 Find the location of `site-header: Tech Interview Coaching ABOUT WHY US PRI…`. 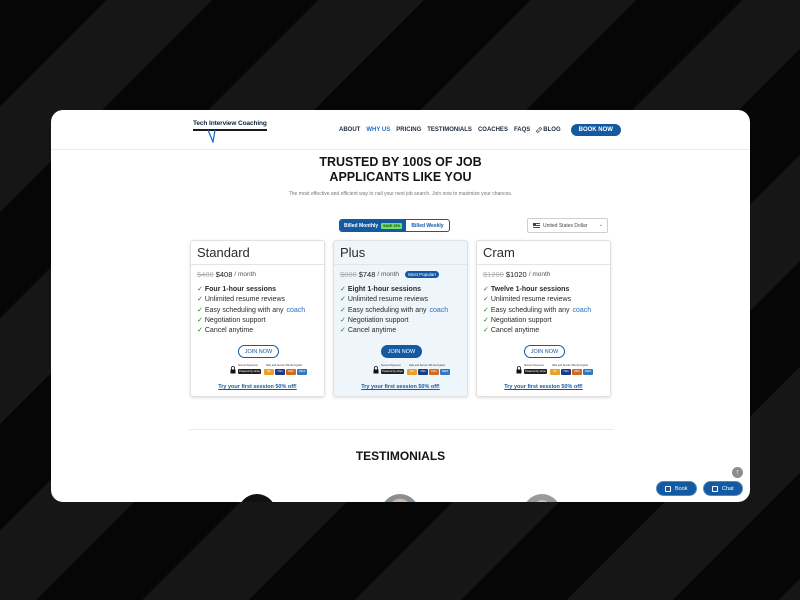

site-header: Tech Interview Coaching ABOUT WHY US PRI… is located at coordinates (400, 130).